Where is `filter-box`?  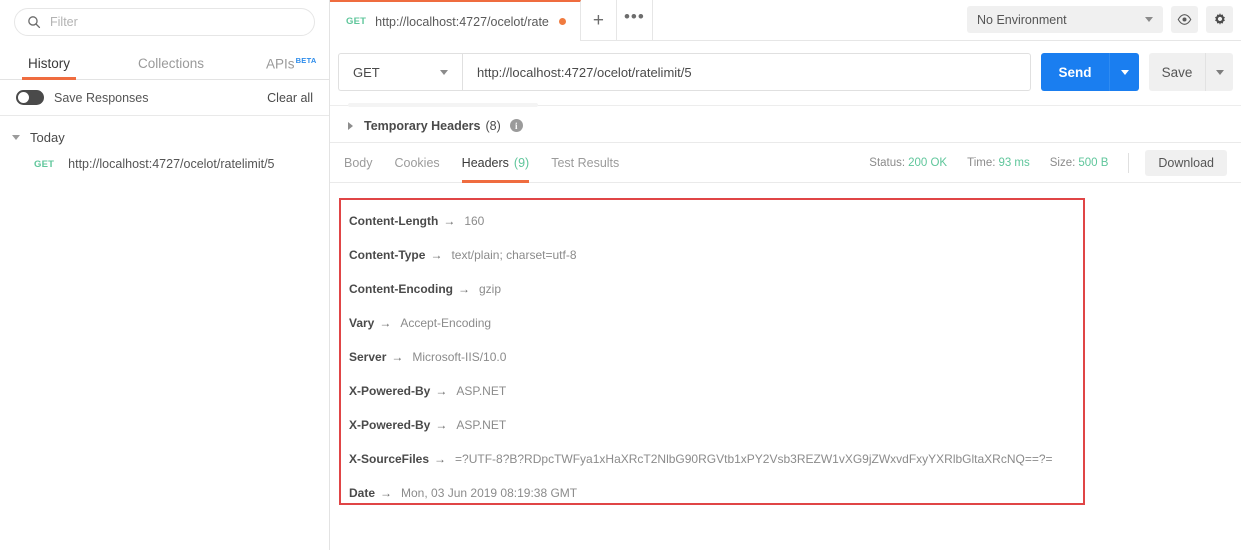 filter-box is located at coordinates (164, 22).